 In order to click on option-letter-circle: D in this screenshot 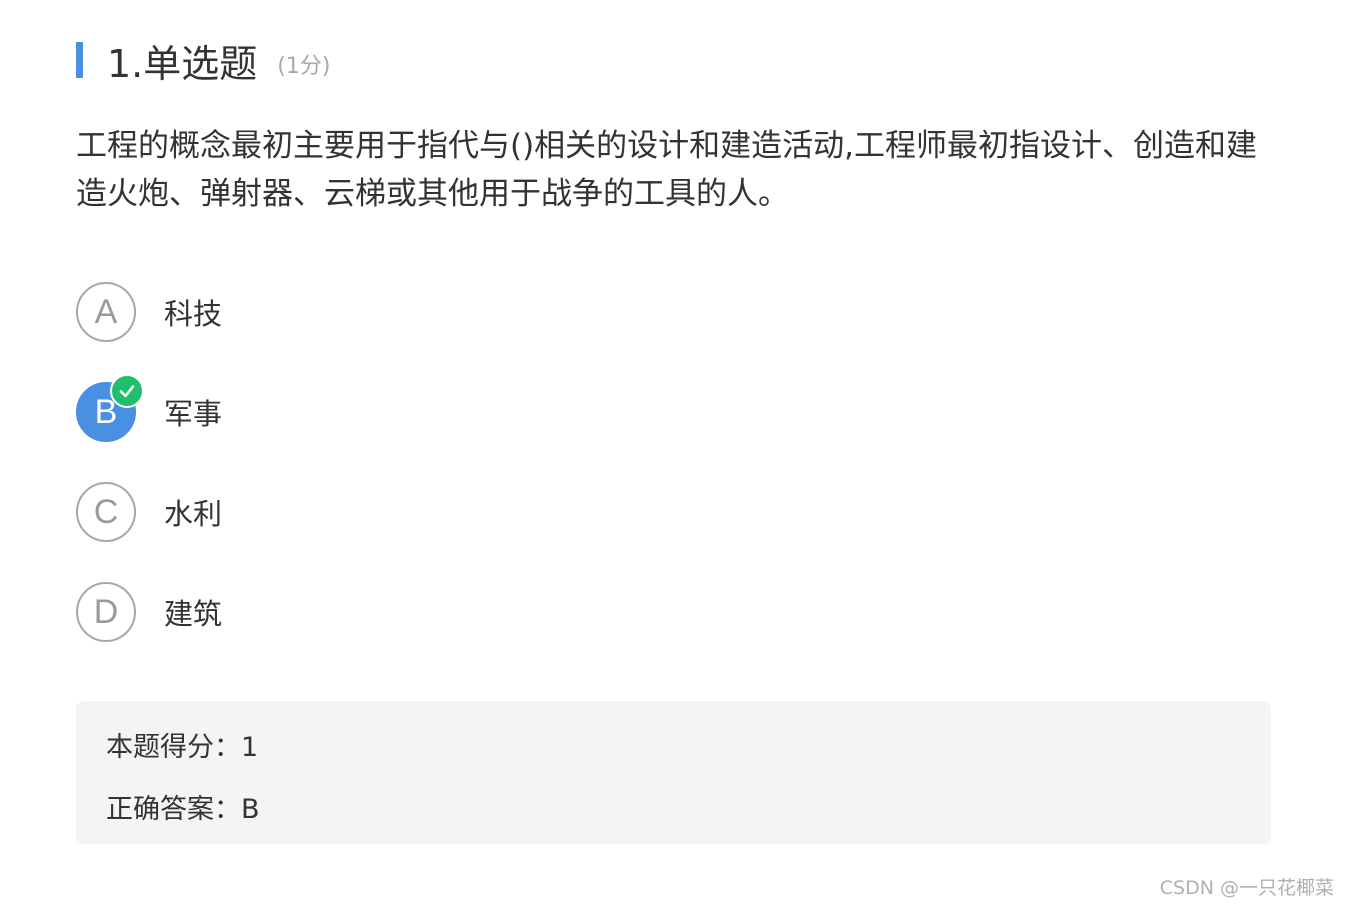, I will do `click(106, 612)`.